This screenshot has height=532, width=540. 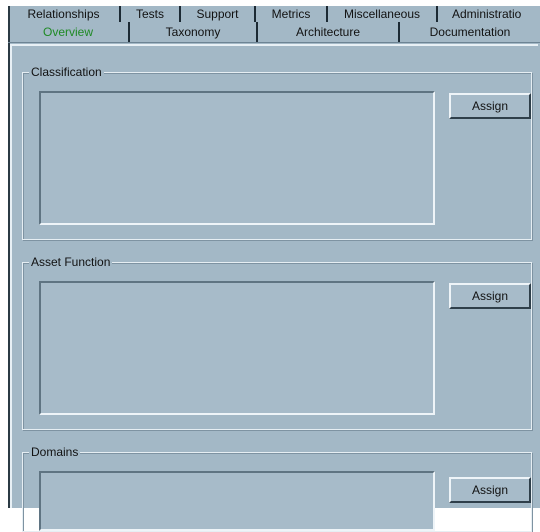 What do you see at coordinates (151, 14) in the screenshot?
I see `tab-tests: Tests` at bounding box center [151, 14].